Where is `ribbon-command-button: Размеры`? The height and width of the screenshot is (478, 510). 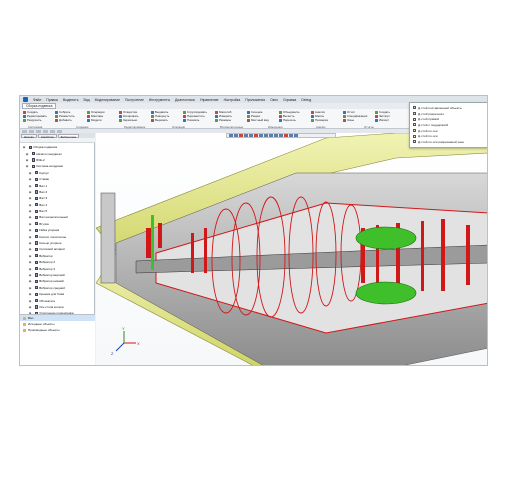 ribbon-command-button: Размеры is located at coordinates (230, 120).